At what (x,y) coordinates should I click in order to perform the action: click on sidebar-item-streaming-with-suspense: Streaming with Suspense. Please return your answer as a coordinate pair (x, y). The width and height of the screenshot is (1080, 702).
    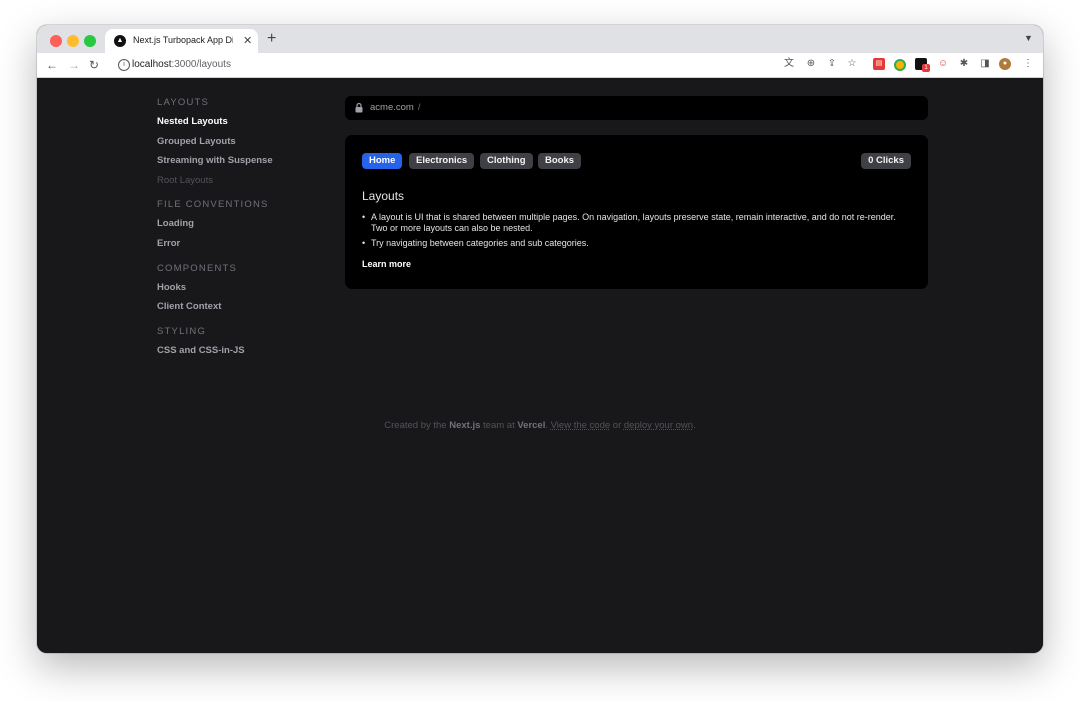
    Looking at the image, I should click on (247, 161).